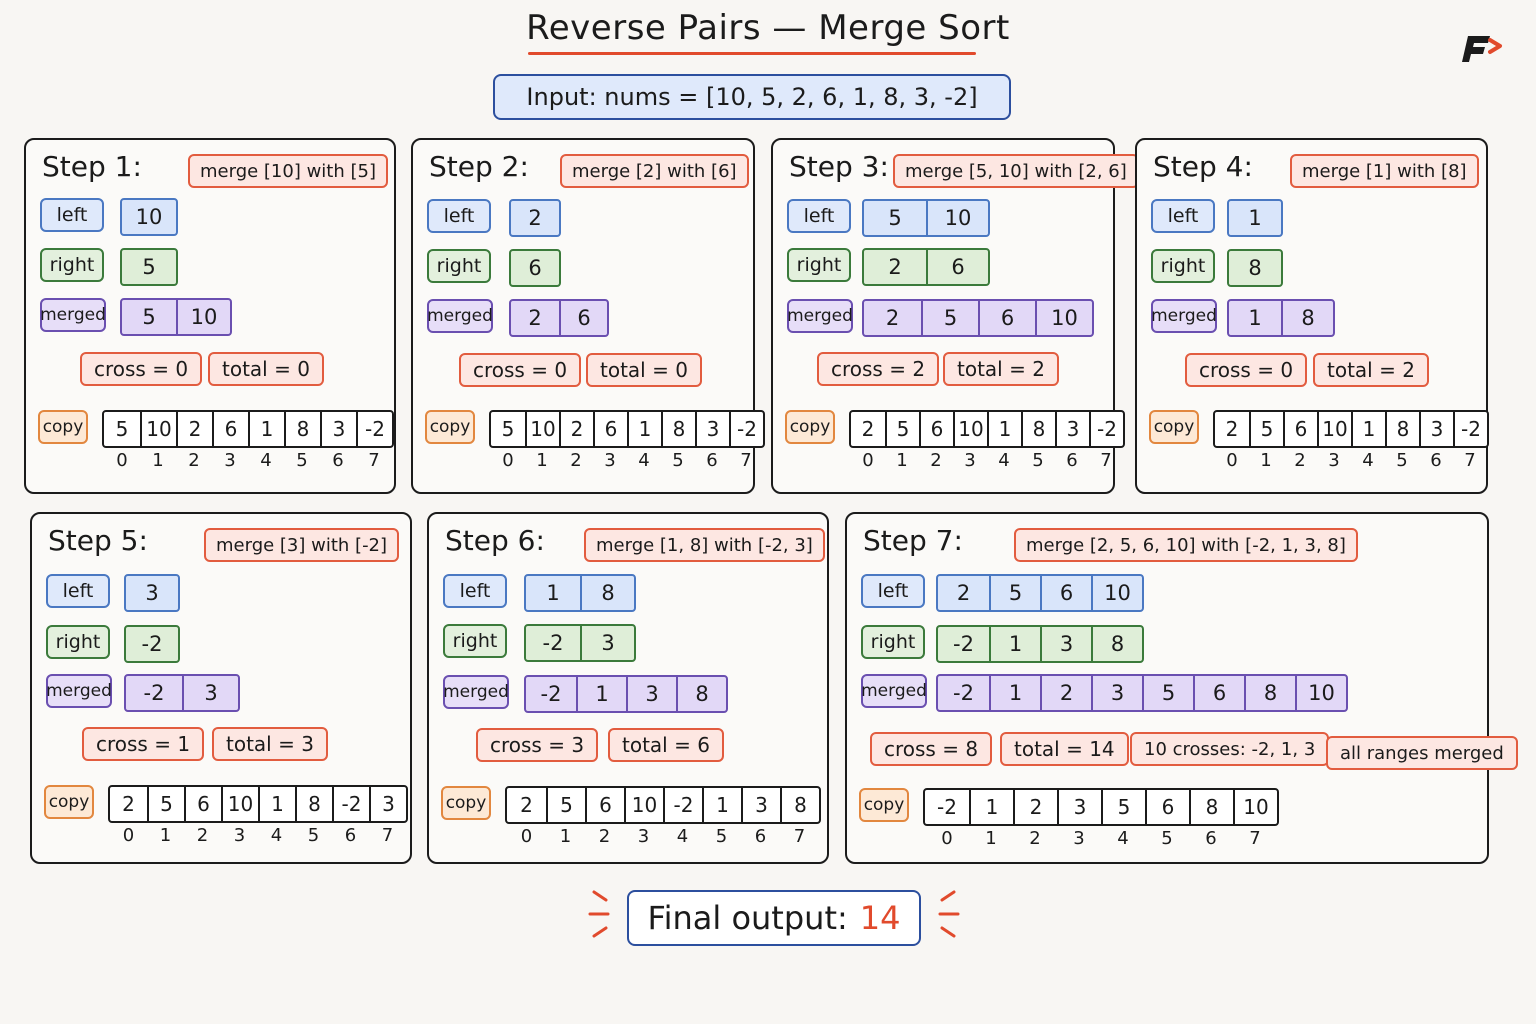 This screenshot has width=1536, height=1024. What do you see at coordinates (537, 745) in the screenshot?
I see `cross-count: cross = 3` at bounding box center [537, 745].